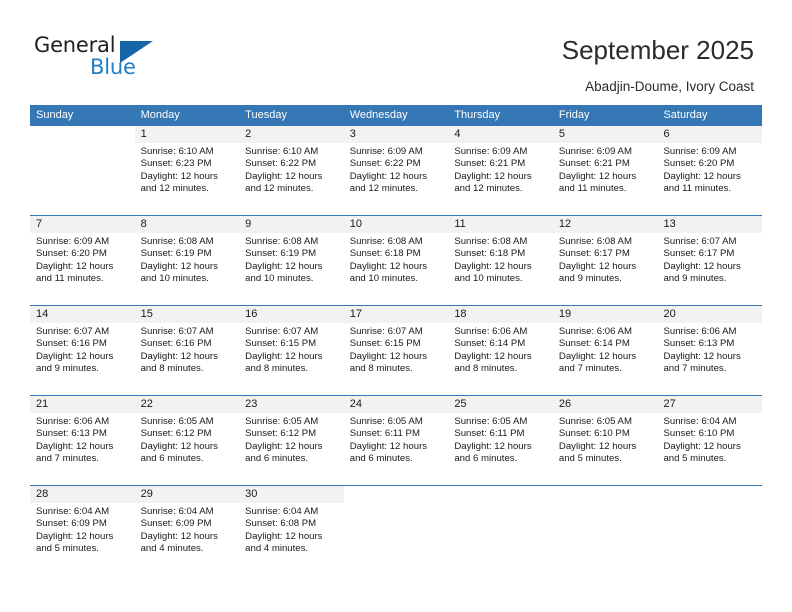 This screenshot has width=792, height=612. Describe the element at coordinates (124, 59) in the screenshot. I see `general-blue-logo: General Blue` at that location.